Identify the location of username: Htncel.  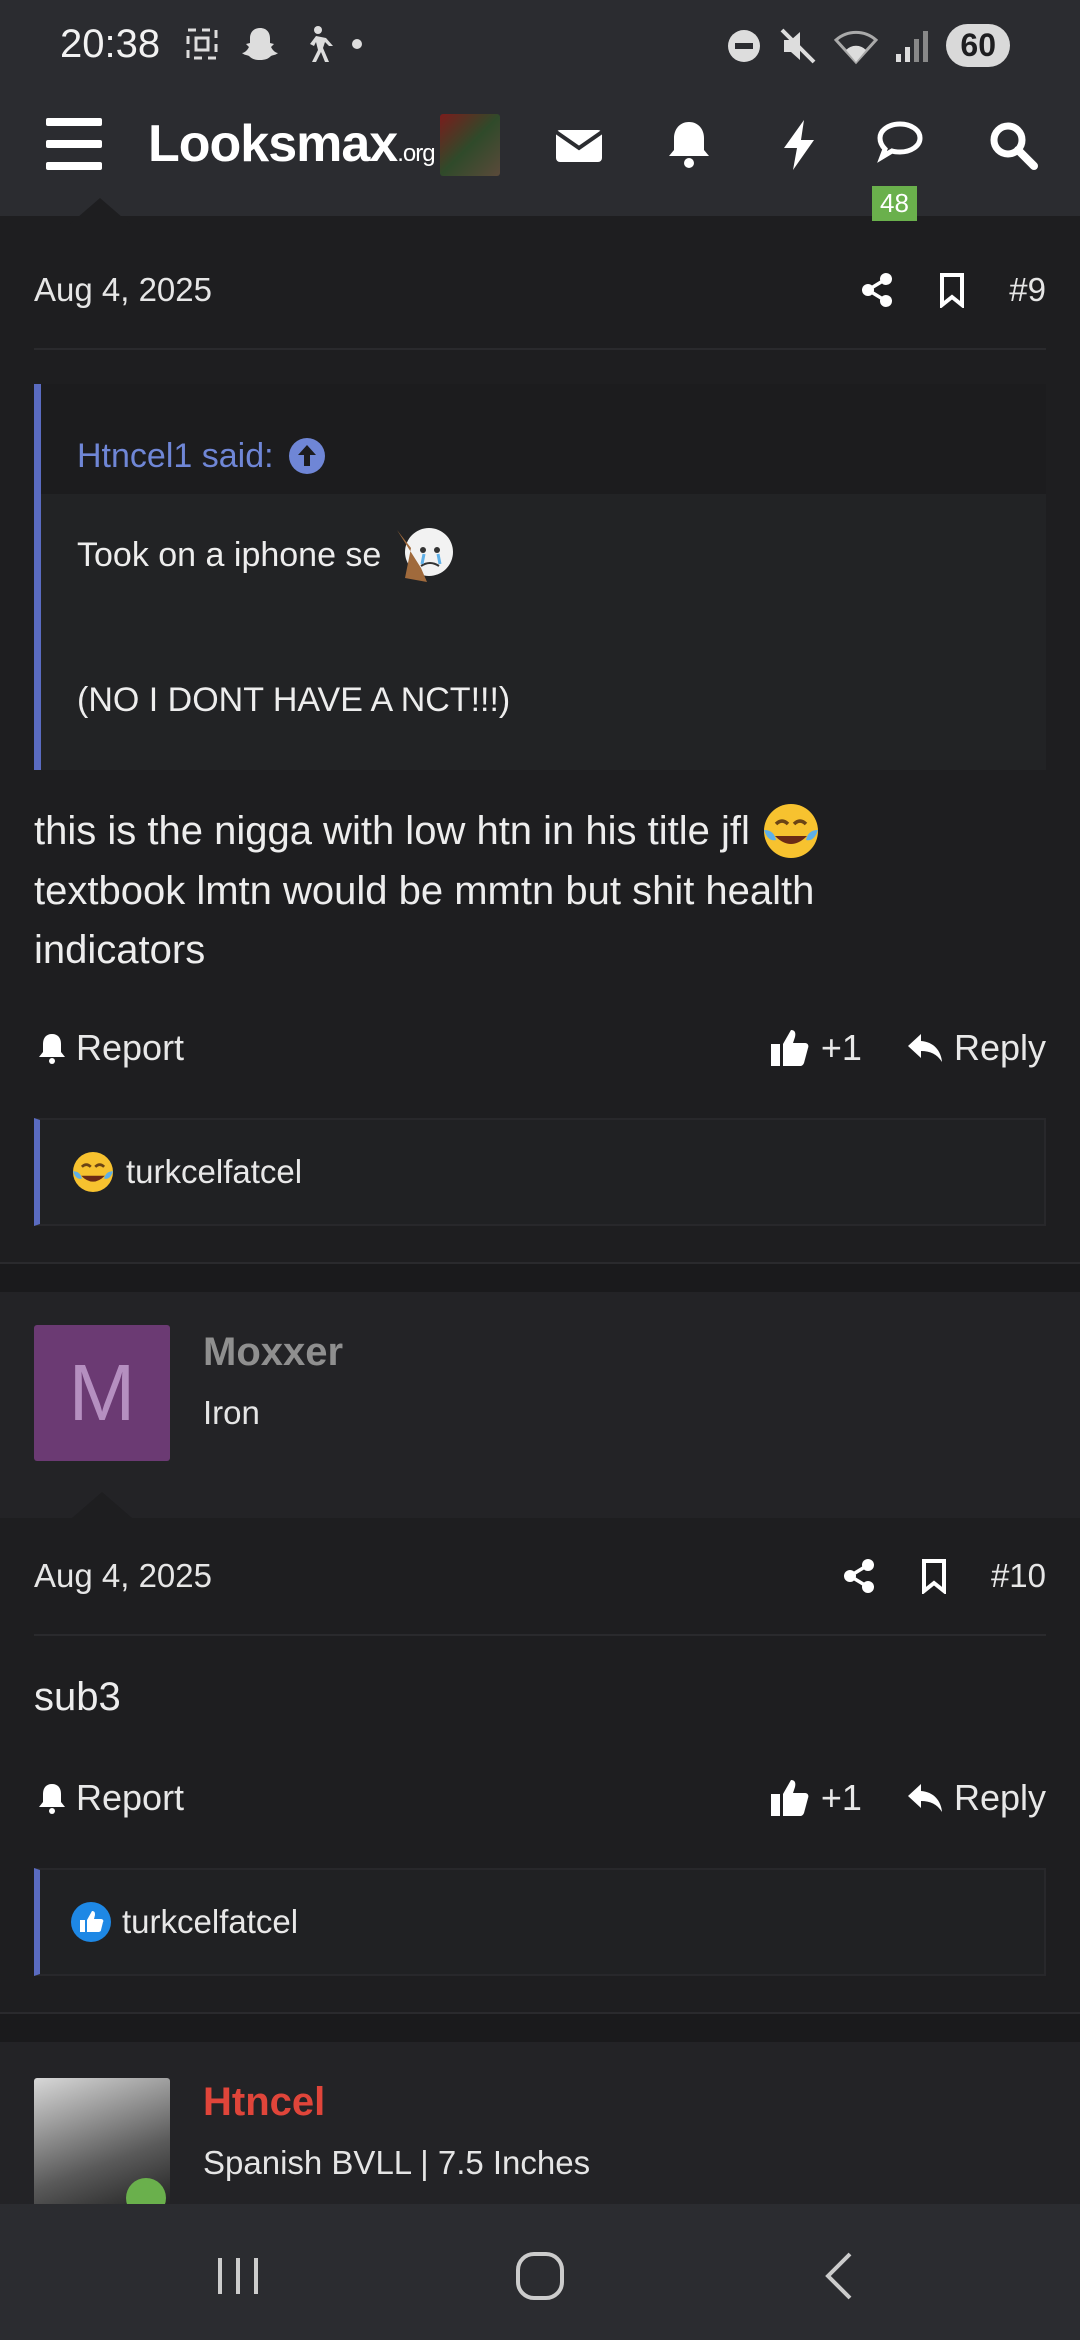
(264, 2102).